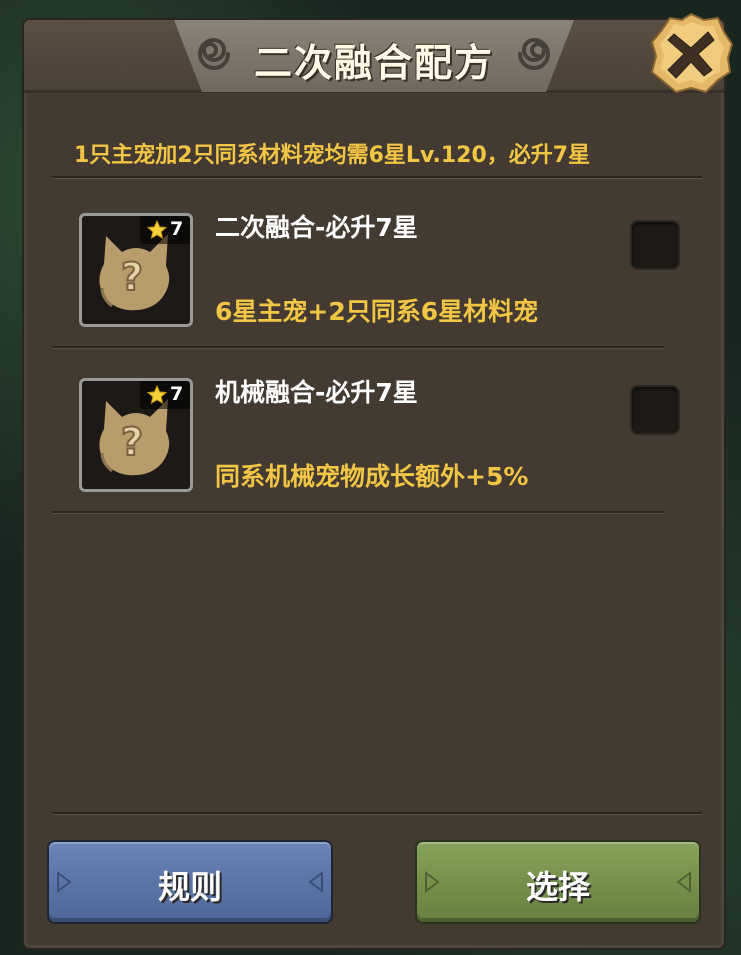 The height and width of the screenshot is (955, 741). Describe the element at coordinates (380, 435) in the screenshot. I see `recipe-item: ? 7 机械融合-必升7星 同系机械宠物成长额外+5%` at that location.